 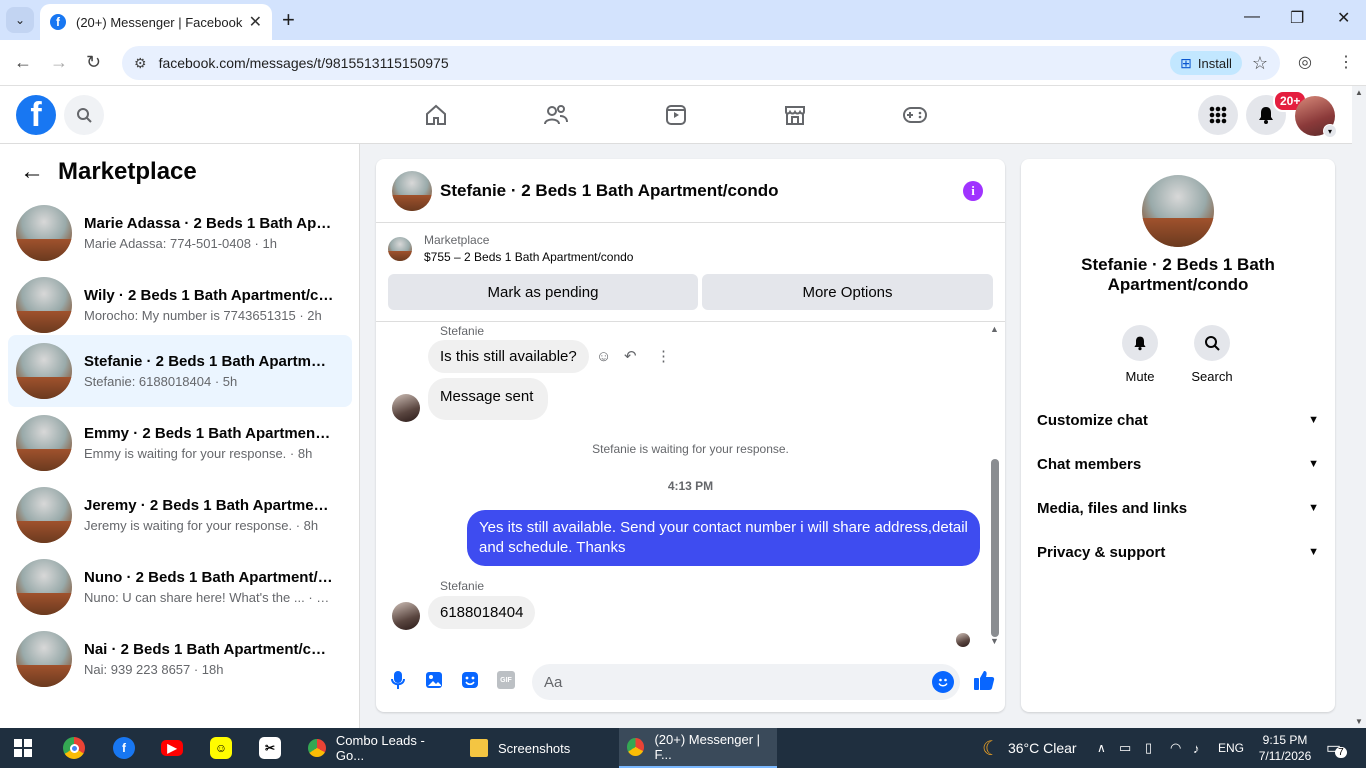 What do you see at coordinates (255, 22) in the screenshot?
I see `tab-close-icon: ✕` at bounding box center [255, 22].